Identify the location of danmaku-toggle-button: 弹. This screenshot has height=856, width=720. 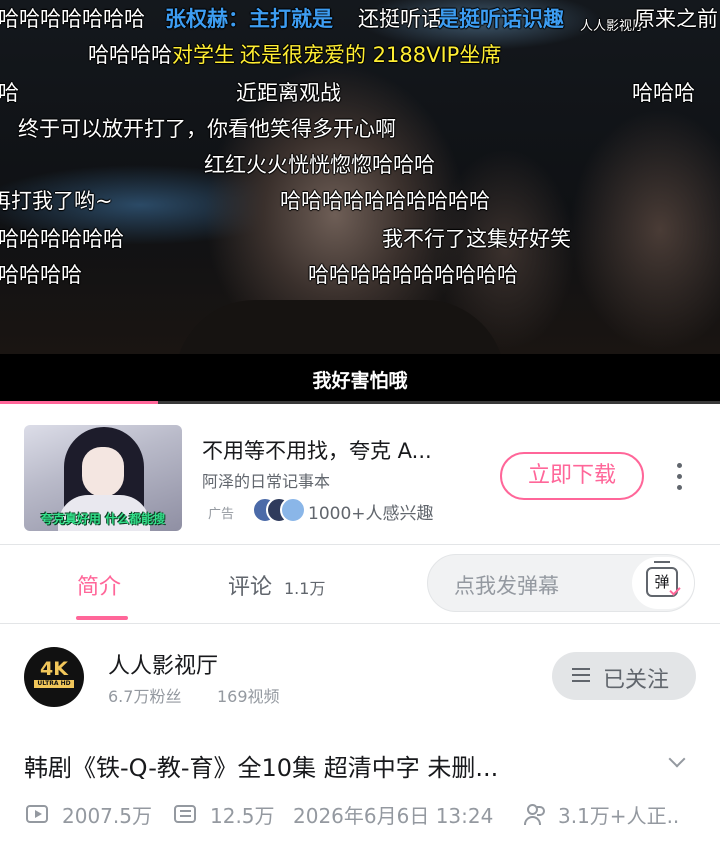
(663, 583).